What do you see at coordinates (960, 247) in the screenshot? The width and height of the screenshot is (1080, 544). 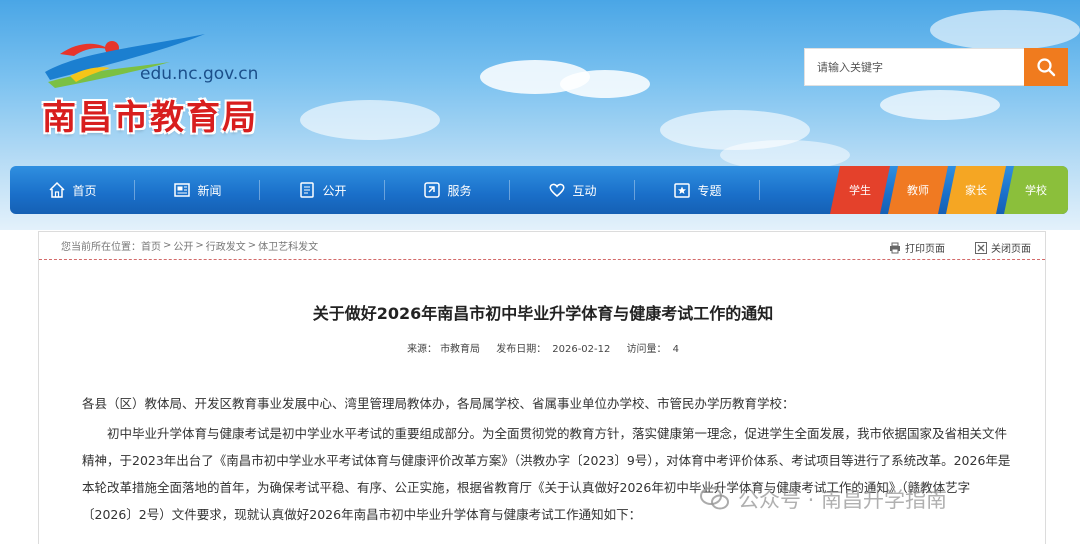 I see `page-tools: 打印页面 关闭页面` at bounding box center [960, 247].